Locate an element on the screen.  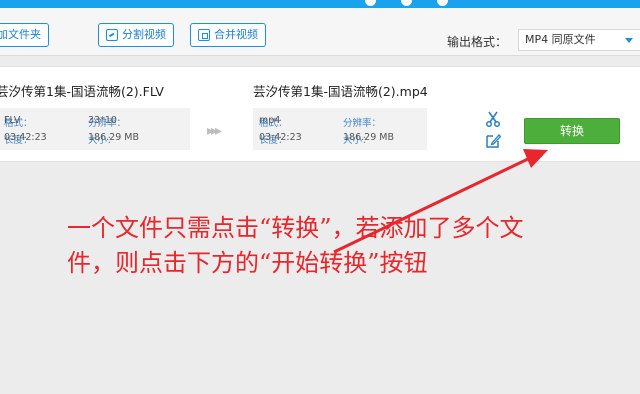
convert-label: 转换 is located at coordinates (571, 131).